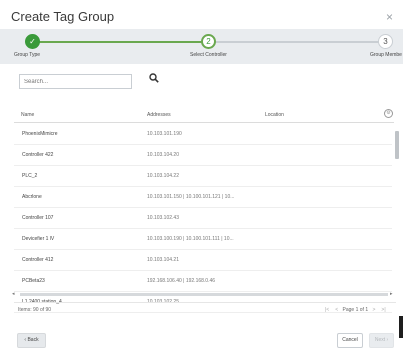 This screenshot has height=356, width=403. Describe the element at coordinates (38, 239) in the screenshot. I see `controller-name: Devicefier 1 lV` at that location.